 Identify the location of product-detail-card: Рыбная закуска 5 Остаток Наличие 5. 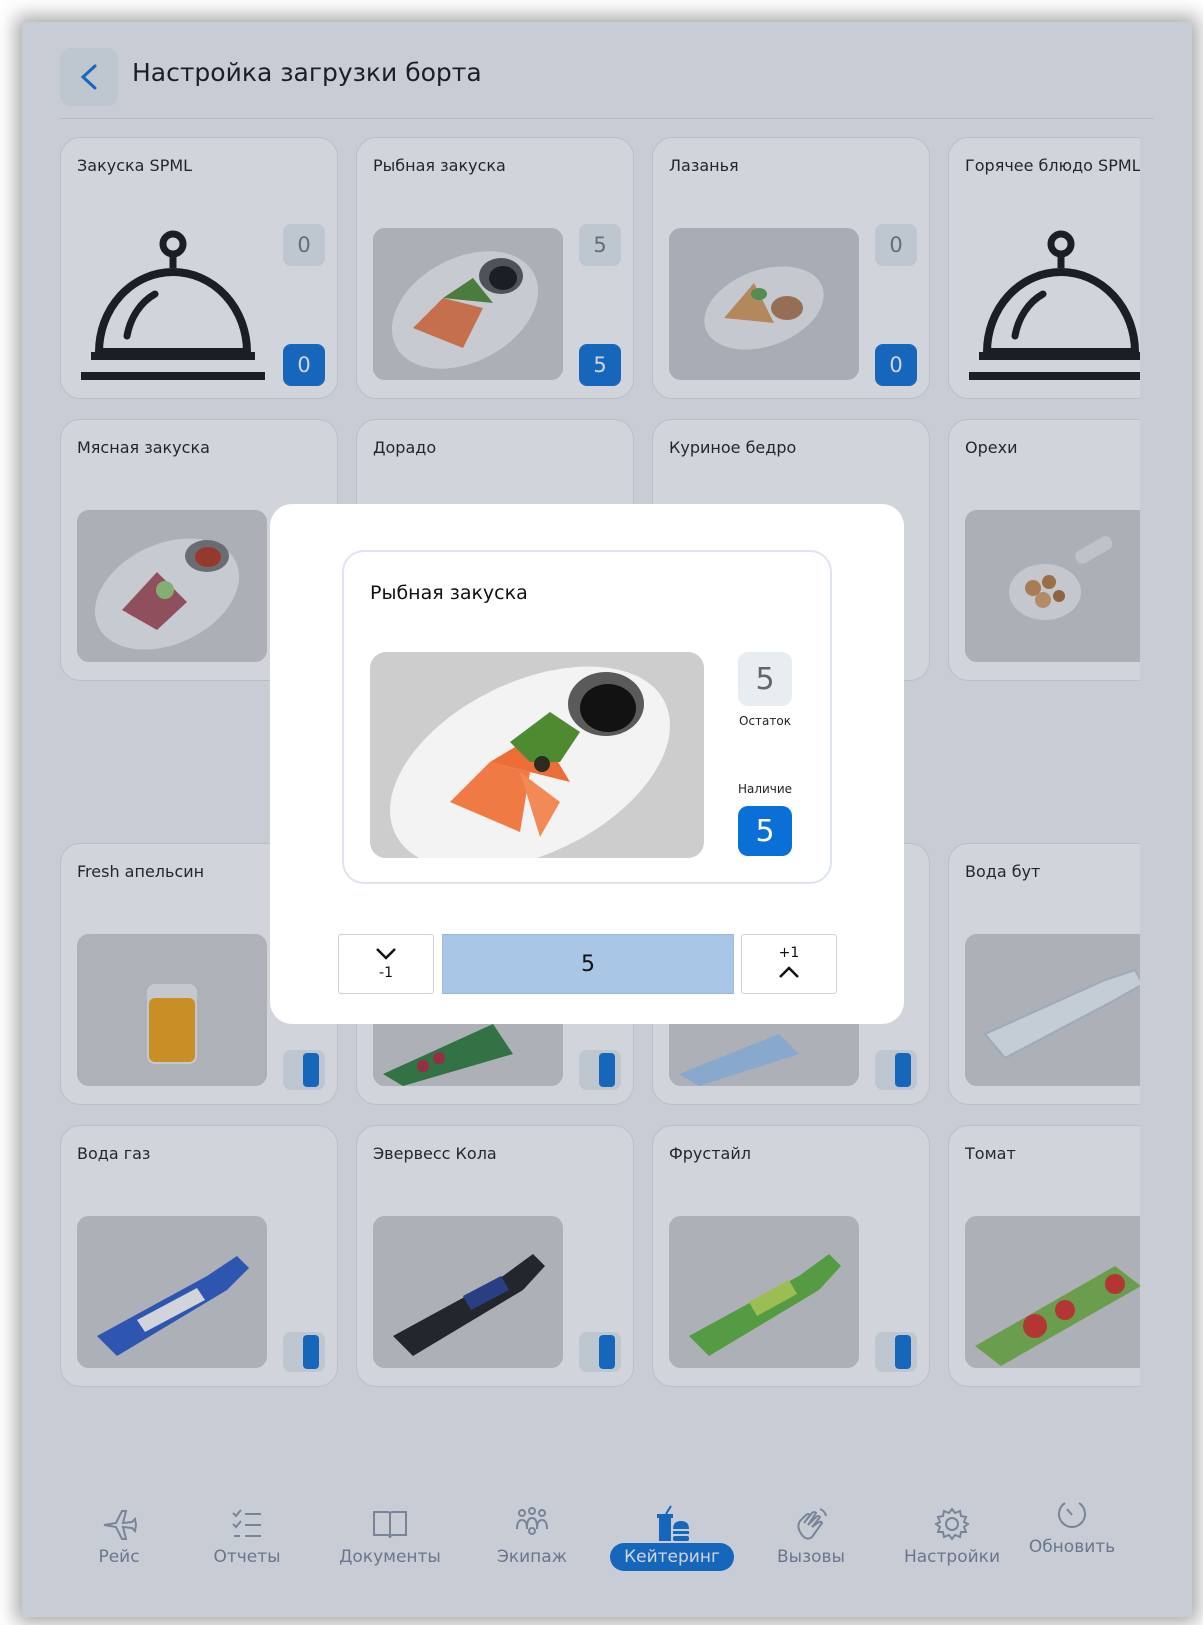
(587, 717).